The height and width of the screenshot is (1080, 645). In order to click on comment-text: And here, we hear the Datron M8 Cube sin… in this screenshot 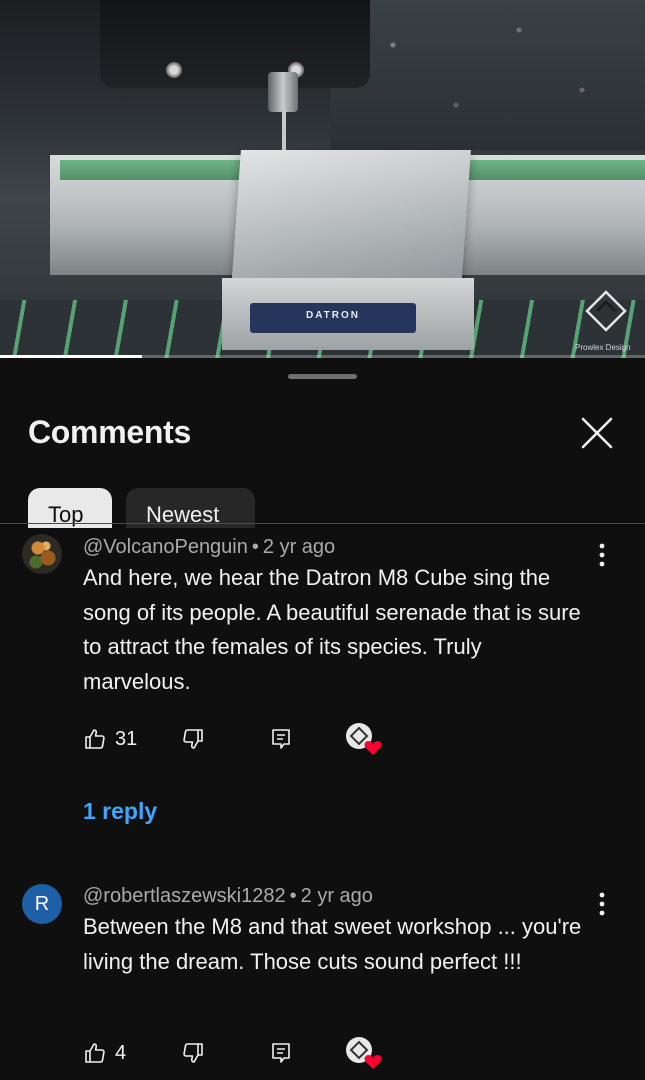, I will do `click(332, 629)`.